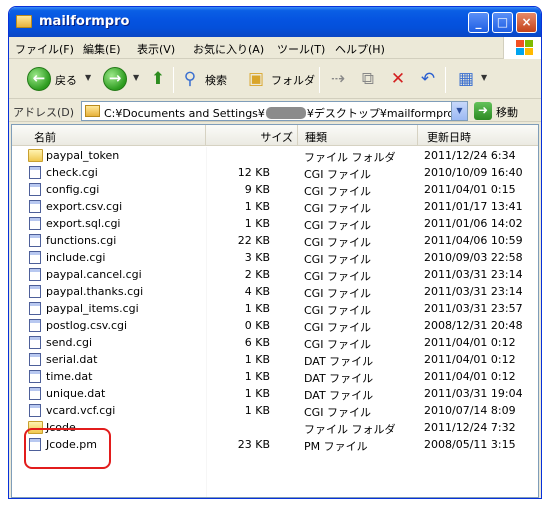  Describe the element at coordinates (473, 206) in the screenshot. I see `file-modified: 2011/01/17 13:41` at that location.